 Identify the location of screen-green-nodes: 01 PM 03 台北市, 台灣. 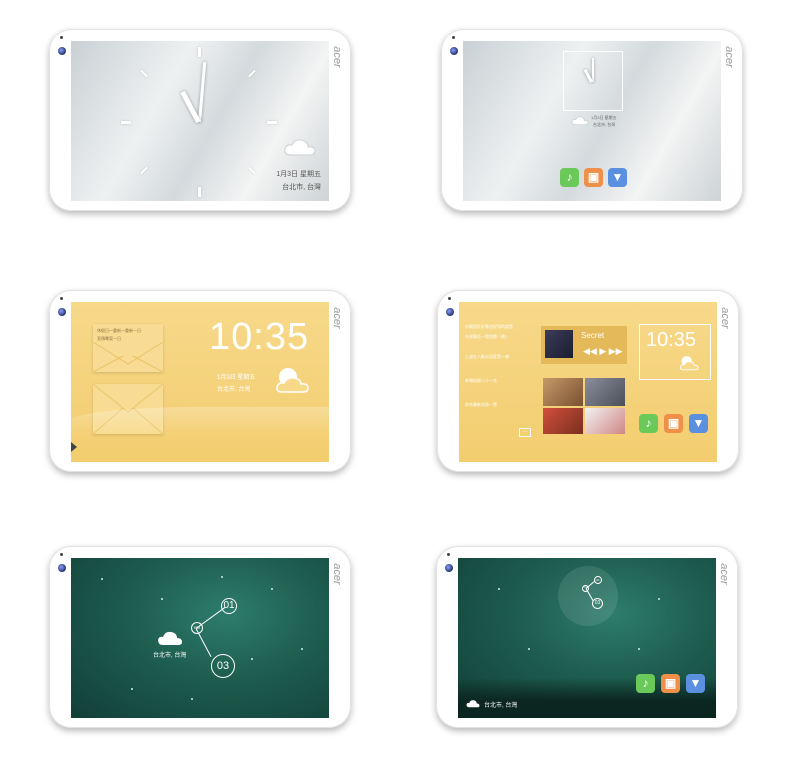
(200, 638).